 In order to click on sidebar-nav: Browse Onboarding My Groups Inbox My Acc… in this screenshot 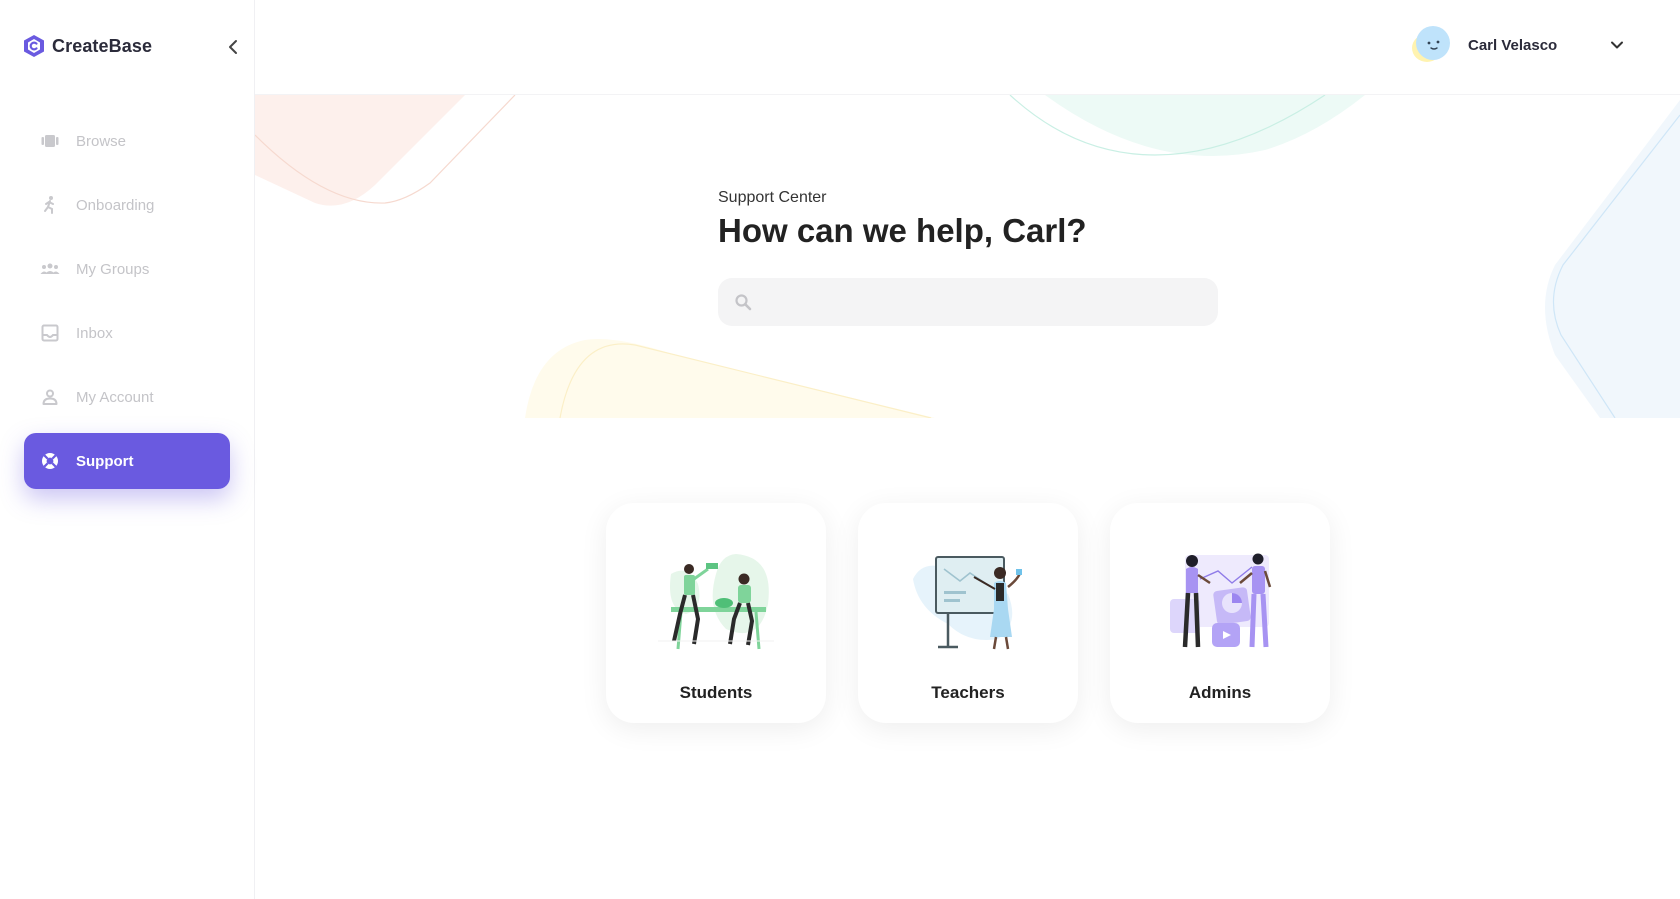, I will do `click(127, 305)`.